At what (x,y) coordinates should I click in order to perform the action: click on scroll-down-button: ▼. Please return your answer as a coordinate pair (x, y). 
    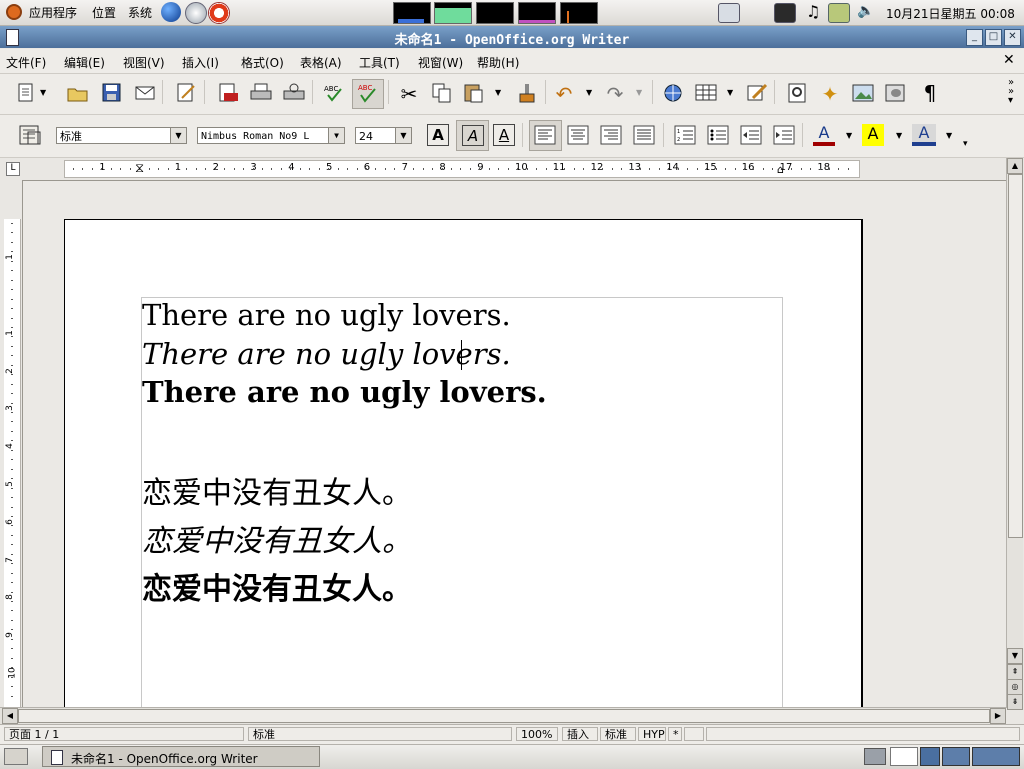
    Looking at the image, I should click on (1015, 656).